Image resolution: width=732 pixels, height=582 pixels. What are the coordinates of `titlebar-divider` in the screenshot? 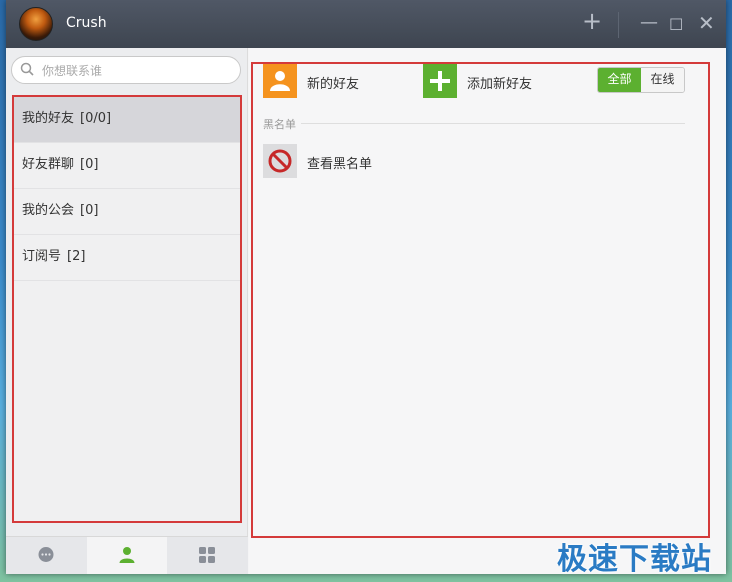 It's located at (618, 25).